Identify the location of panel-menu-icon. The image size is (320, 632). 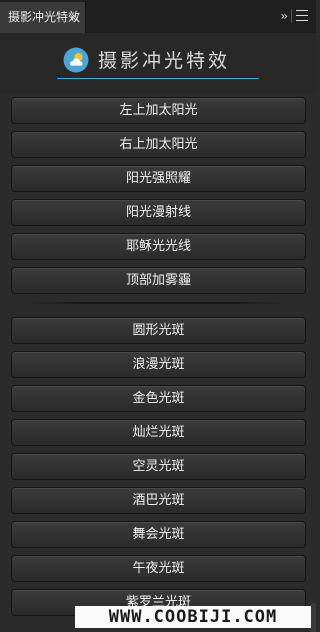
(302, 15).